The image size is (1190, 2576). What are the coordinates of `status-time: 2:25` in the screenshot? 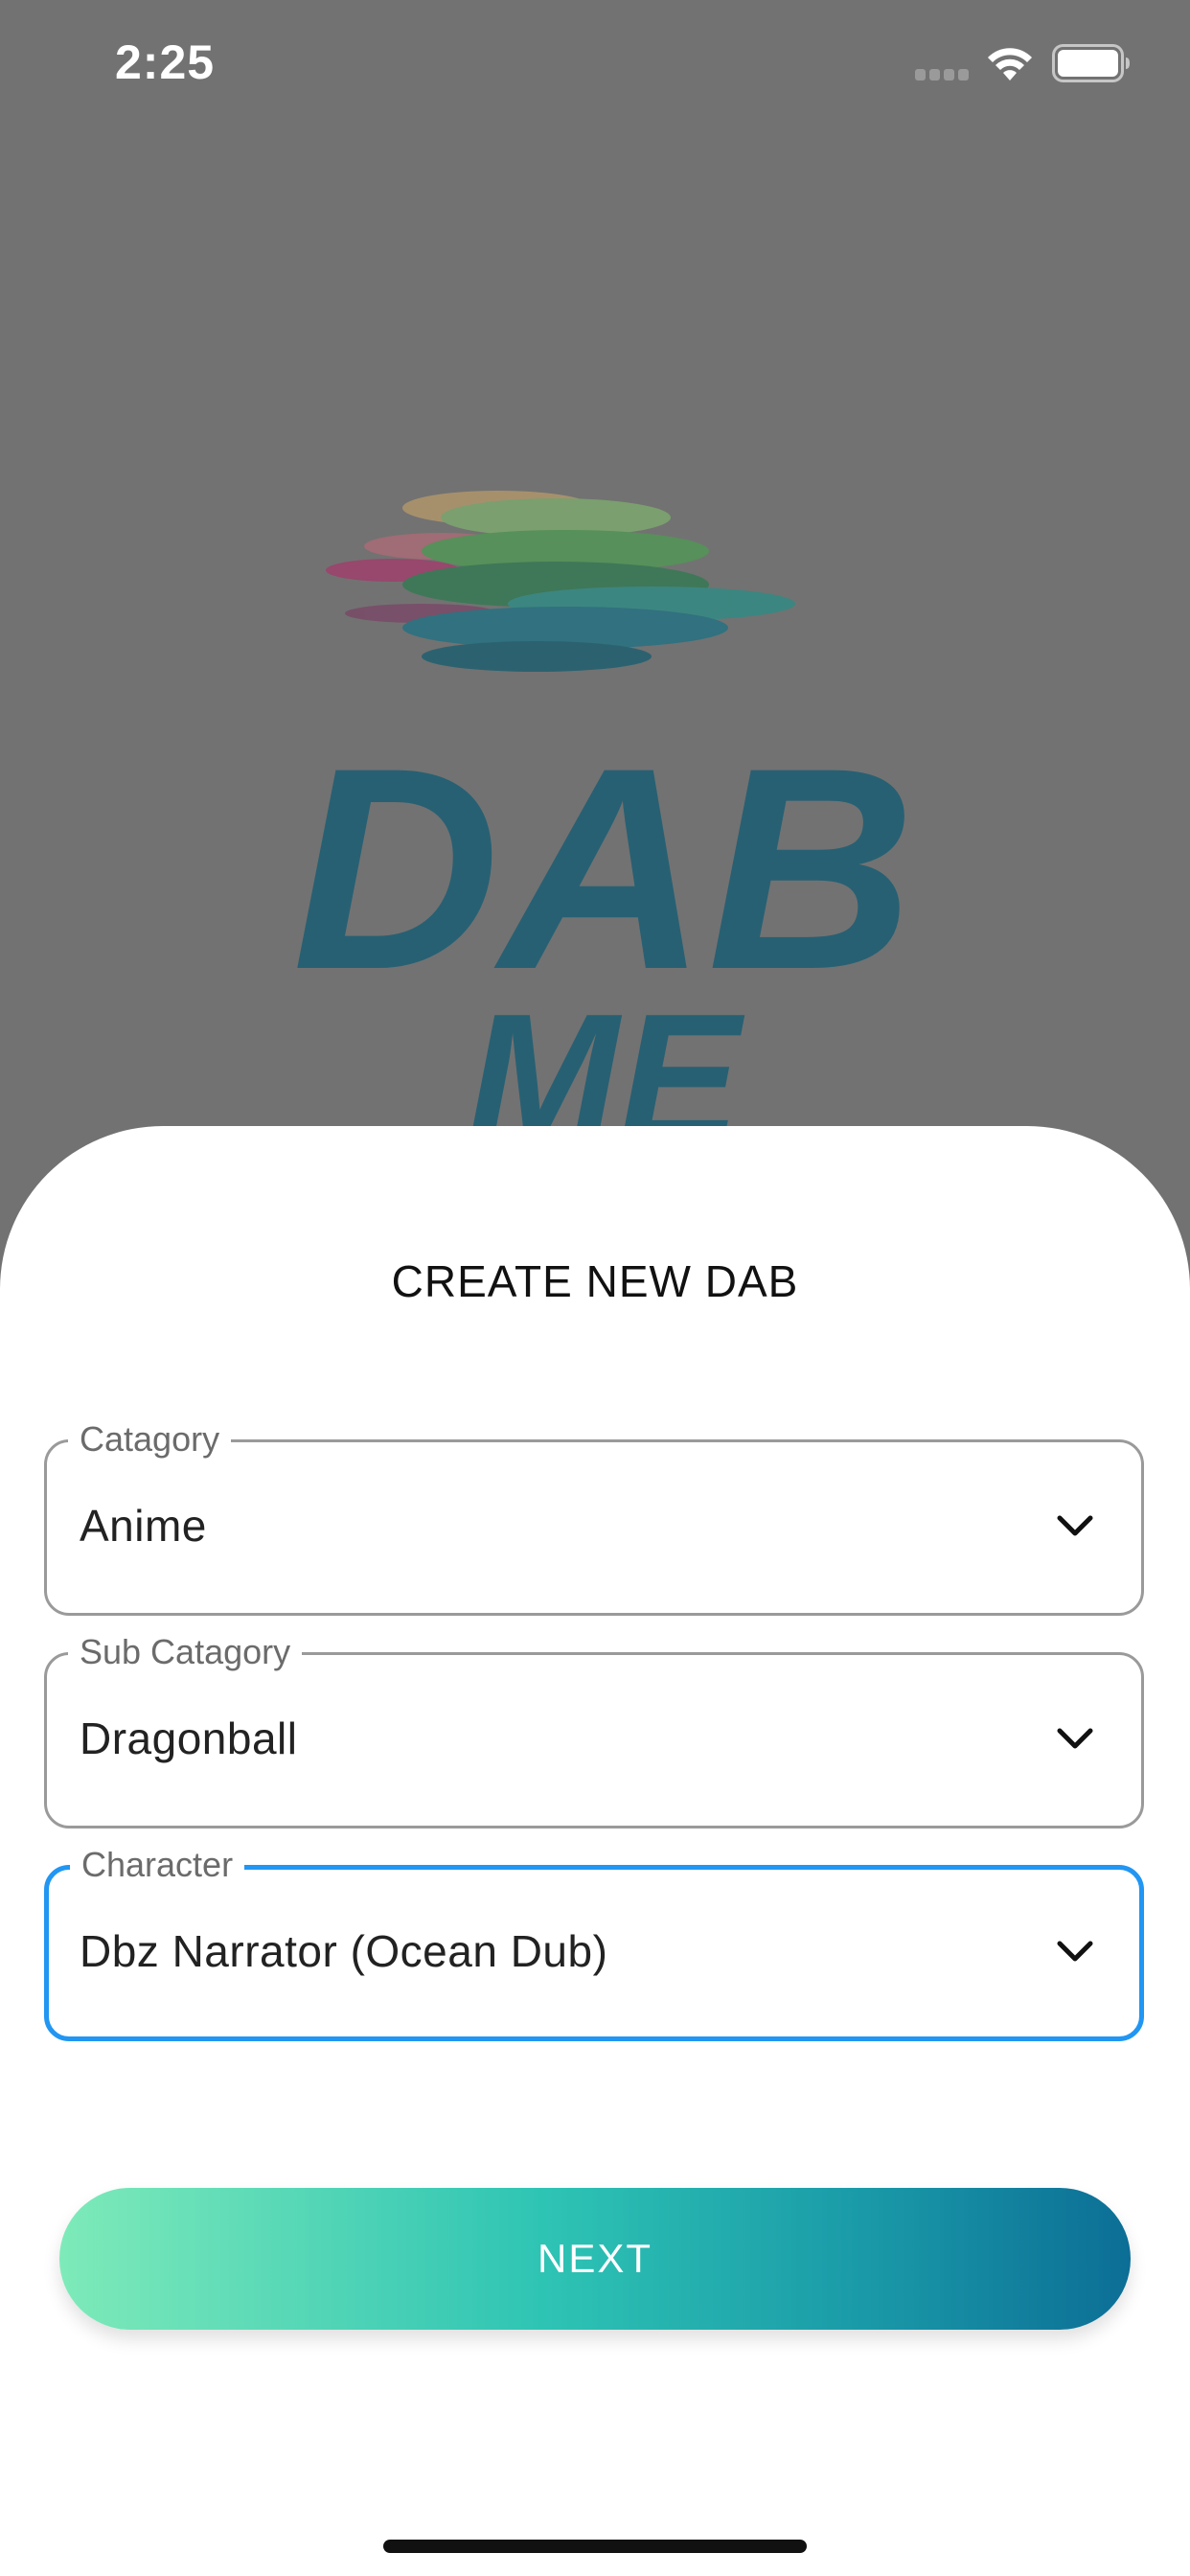 It's located at (166, 62).